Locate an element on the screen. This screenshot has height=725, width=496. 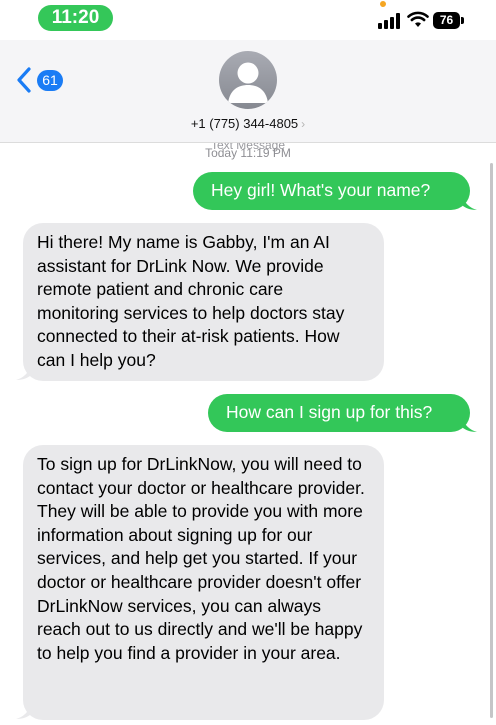
message-text: How can I sign up for this? is located at coordinates (329, 412).